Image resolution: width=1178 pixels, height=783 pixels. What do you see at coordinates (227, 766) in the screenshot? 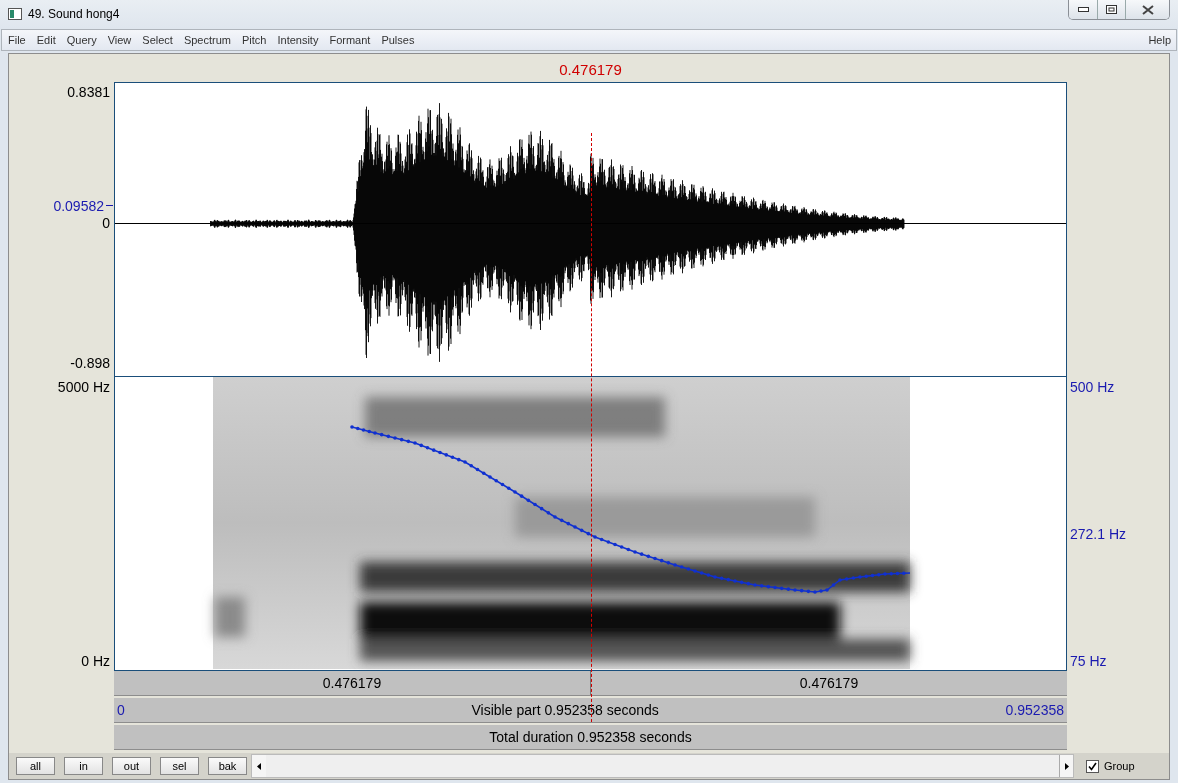
I see `zoom-button: bak` at bounding box center [227, 766].